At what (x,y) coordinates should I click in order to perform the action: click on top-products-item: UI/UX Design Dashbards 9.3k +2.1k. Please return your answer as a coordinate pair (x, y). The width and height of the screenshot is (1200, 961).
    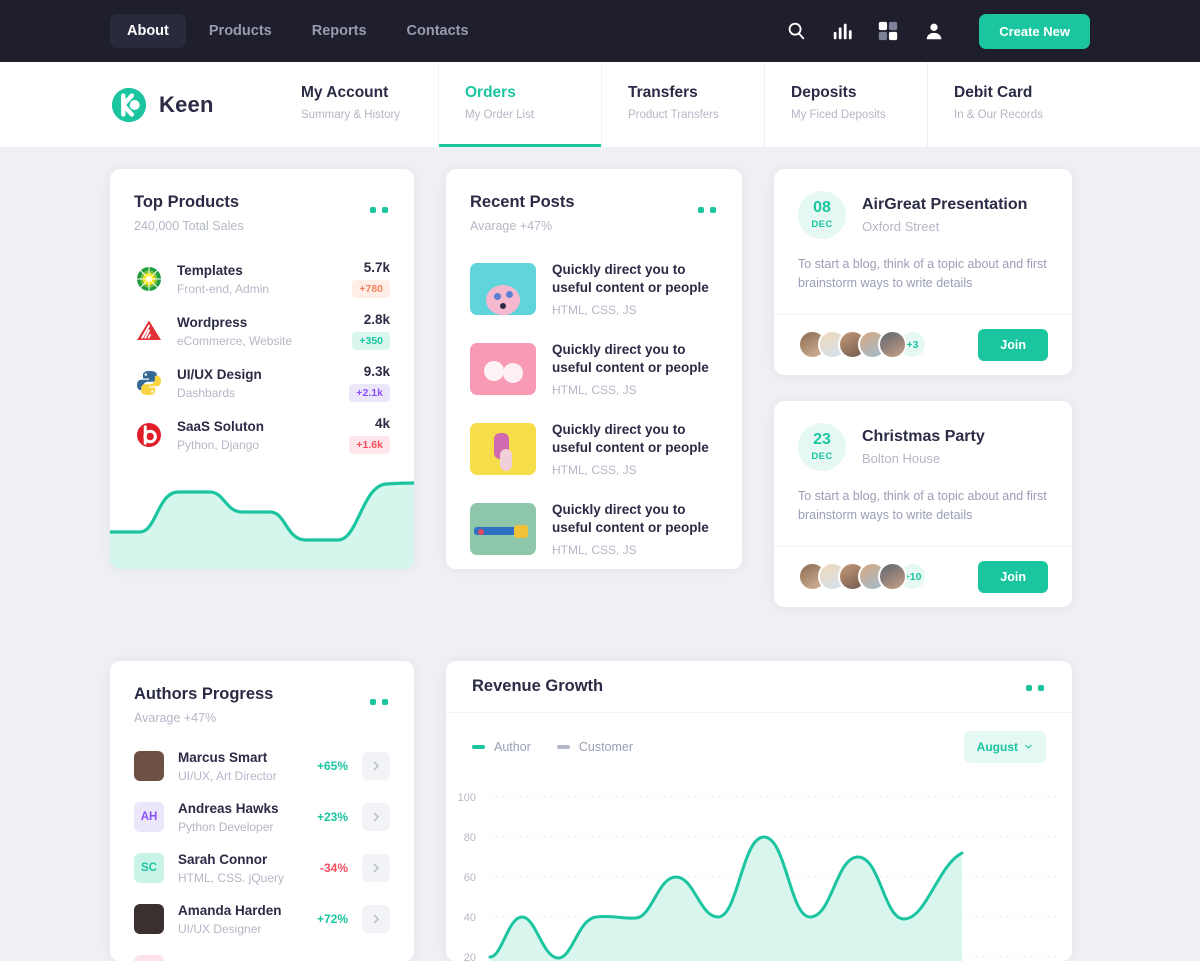
    Looking at the image, I should click on (262, 383).